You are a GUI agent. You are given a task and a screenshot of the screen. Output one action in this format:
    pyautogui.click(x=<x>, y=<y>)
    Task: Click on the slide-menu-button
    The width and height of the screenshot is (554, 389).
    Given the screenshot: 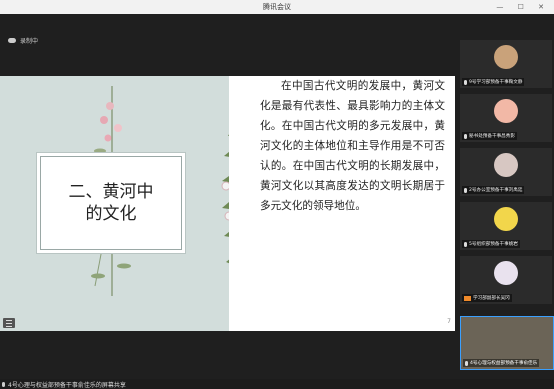 What is the action you would take?
    pyautogui.click(x=9, y=323)
    